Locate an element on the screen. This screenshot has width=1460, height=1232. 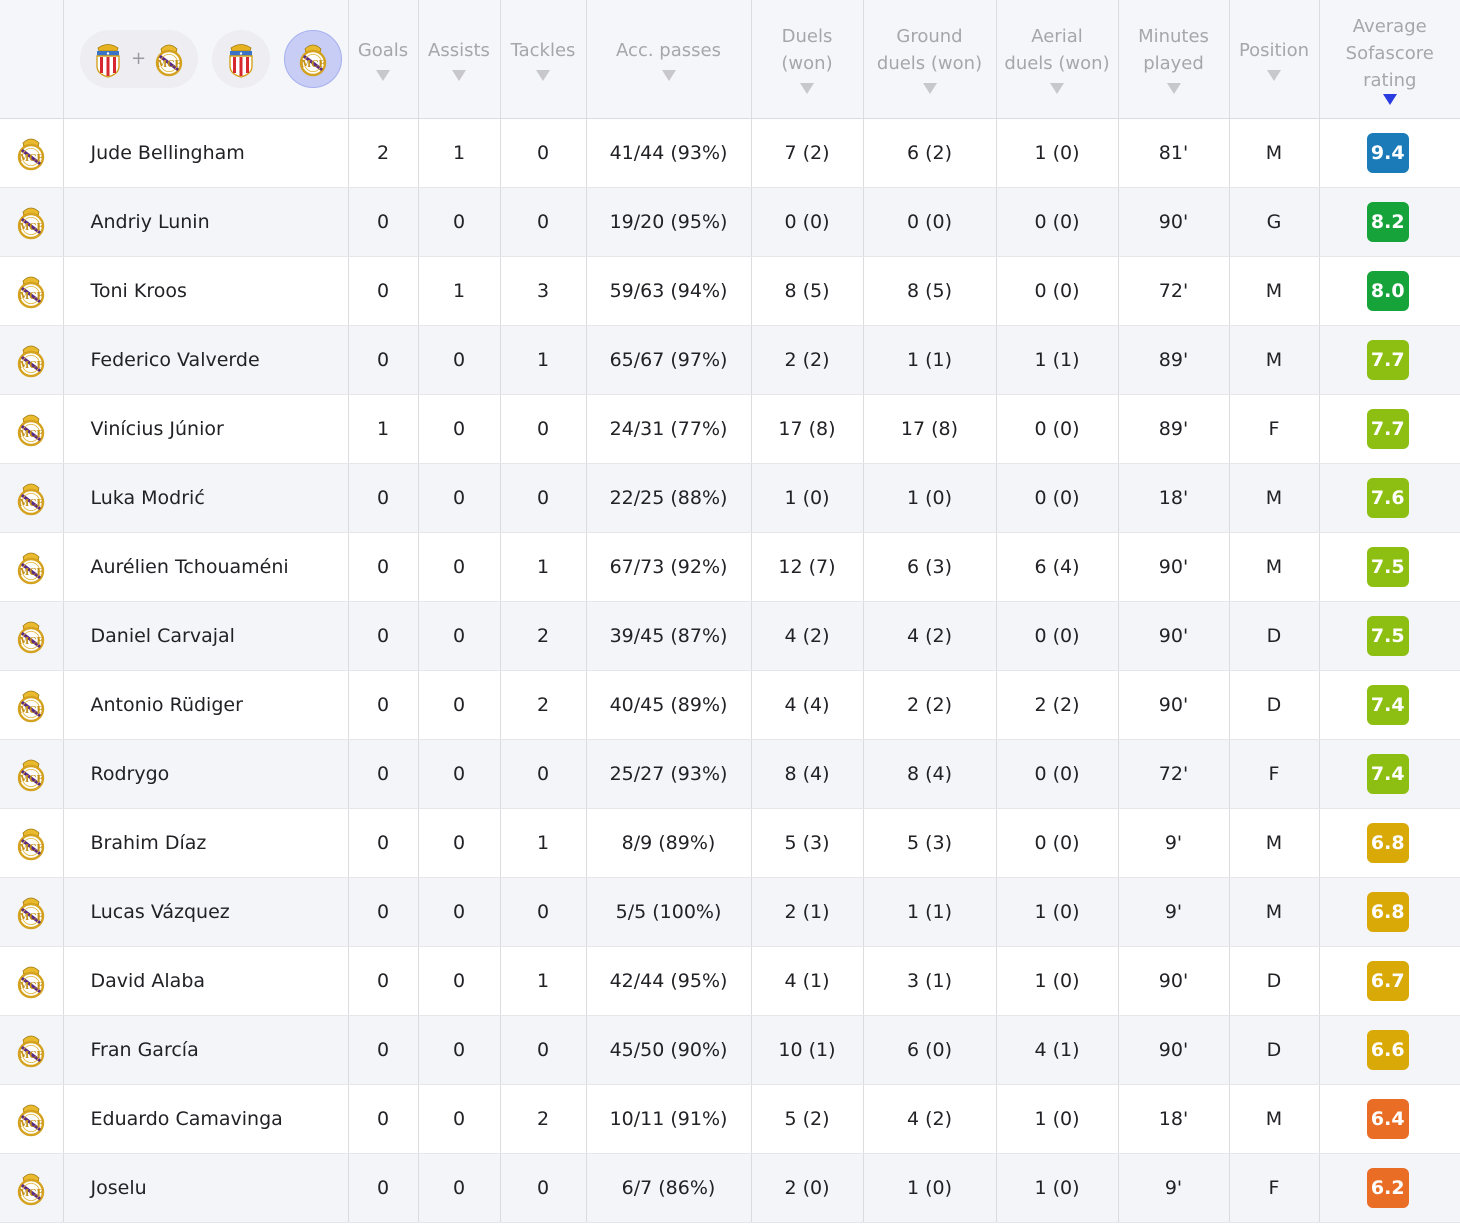
rating-badge: 8.2 is located at coordinates (1387, 221).